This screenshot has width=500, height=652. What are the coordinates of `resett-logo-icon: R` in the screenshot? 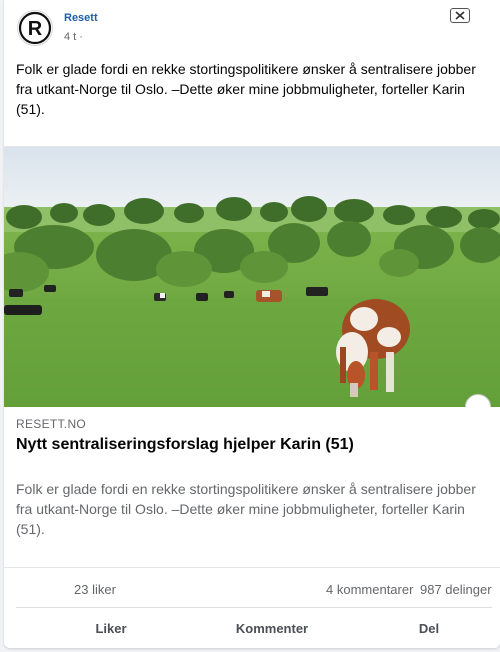 It's located at (35, 28).